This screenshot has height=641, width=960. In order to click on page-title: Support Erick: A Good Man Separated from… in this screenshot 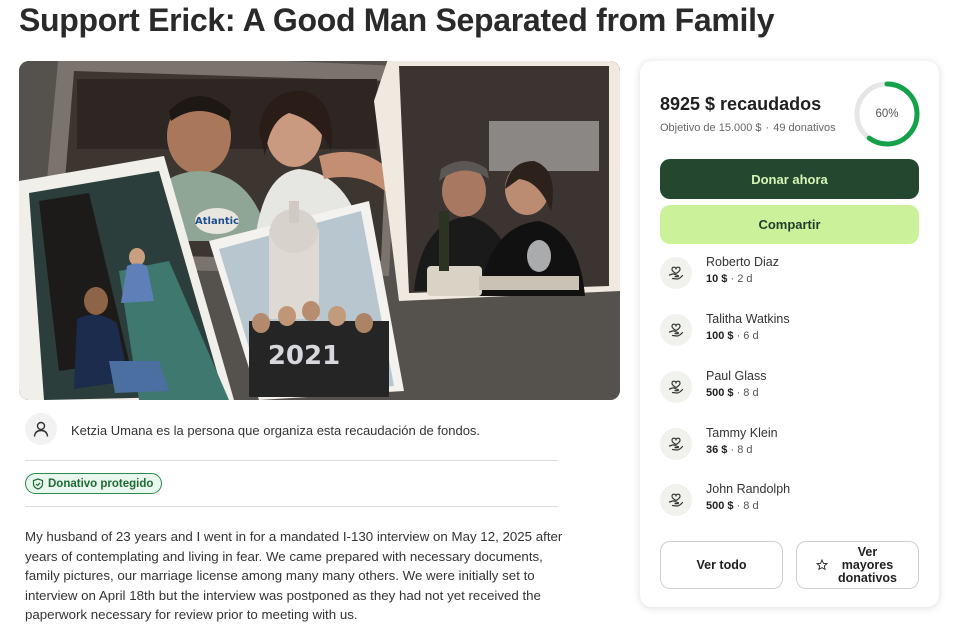, I will do `click(397, 20)`.